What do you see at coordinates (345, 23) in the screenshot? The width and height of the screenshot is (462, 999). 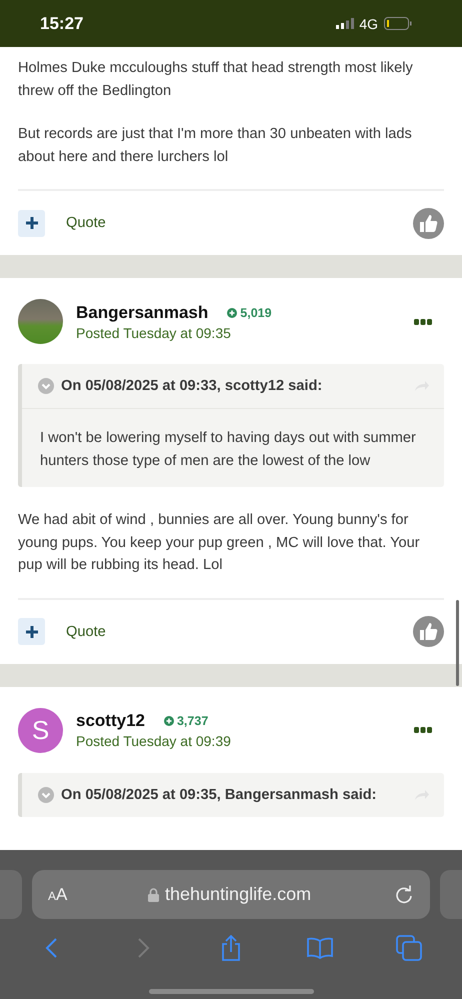 I see `signal-icon` at bounding box center [345, 23].